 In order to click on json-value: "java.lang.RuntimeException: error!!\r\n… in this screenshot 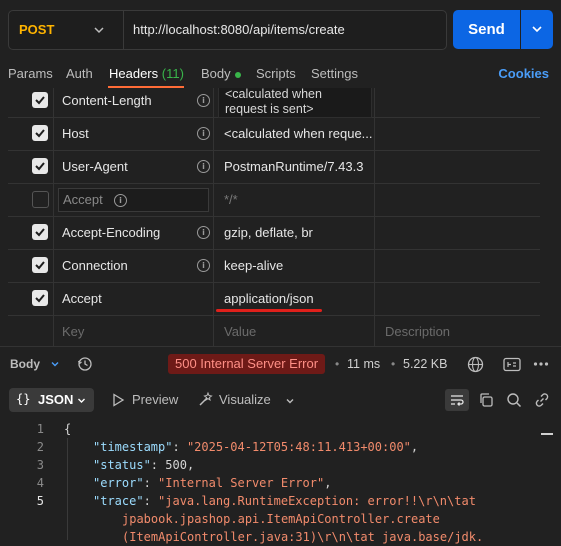, I will do `click(317, 501)`.